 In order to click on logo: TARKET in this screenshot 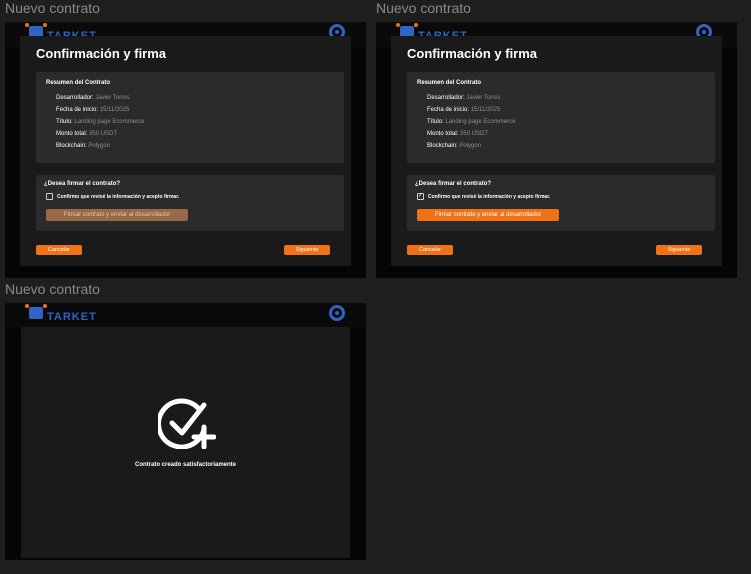, I will do `click(67, 315)`.